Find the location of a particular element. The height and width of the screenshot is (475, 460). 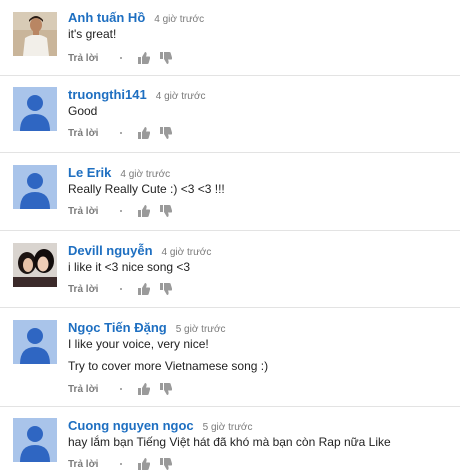

author-name: Le Erik is located at coordinates (89, 172).